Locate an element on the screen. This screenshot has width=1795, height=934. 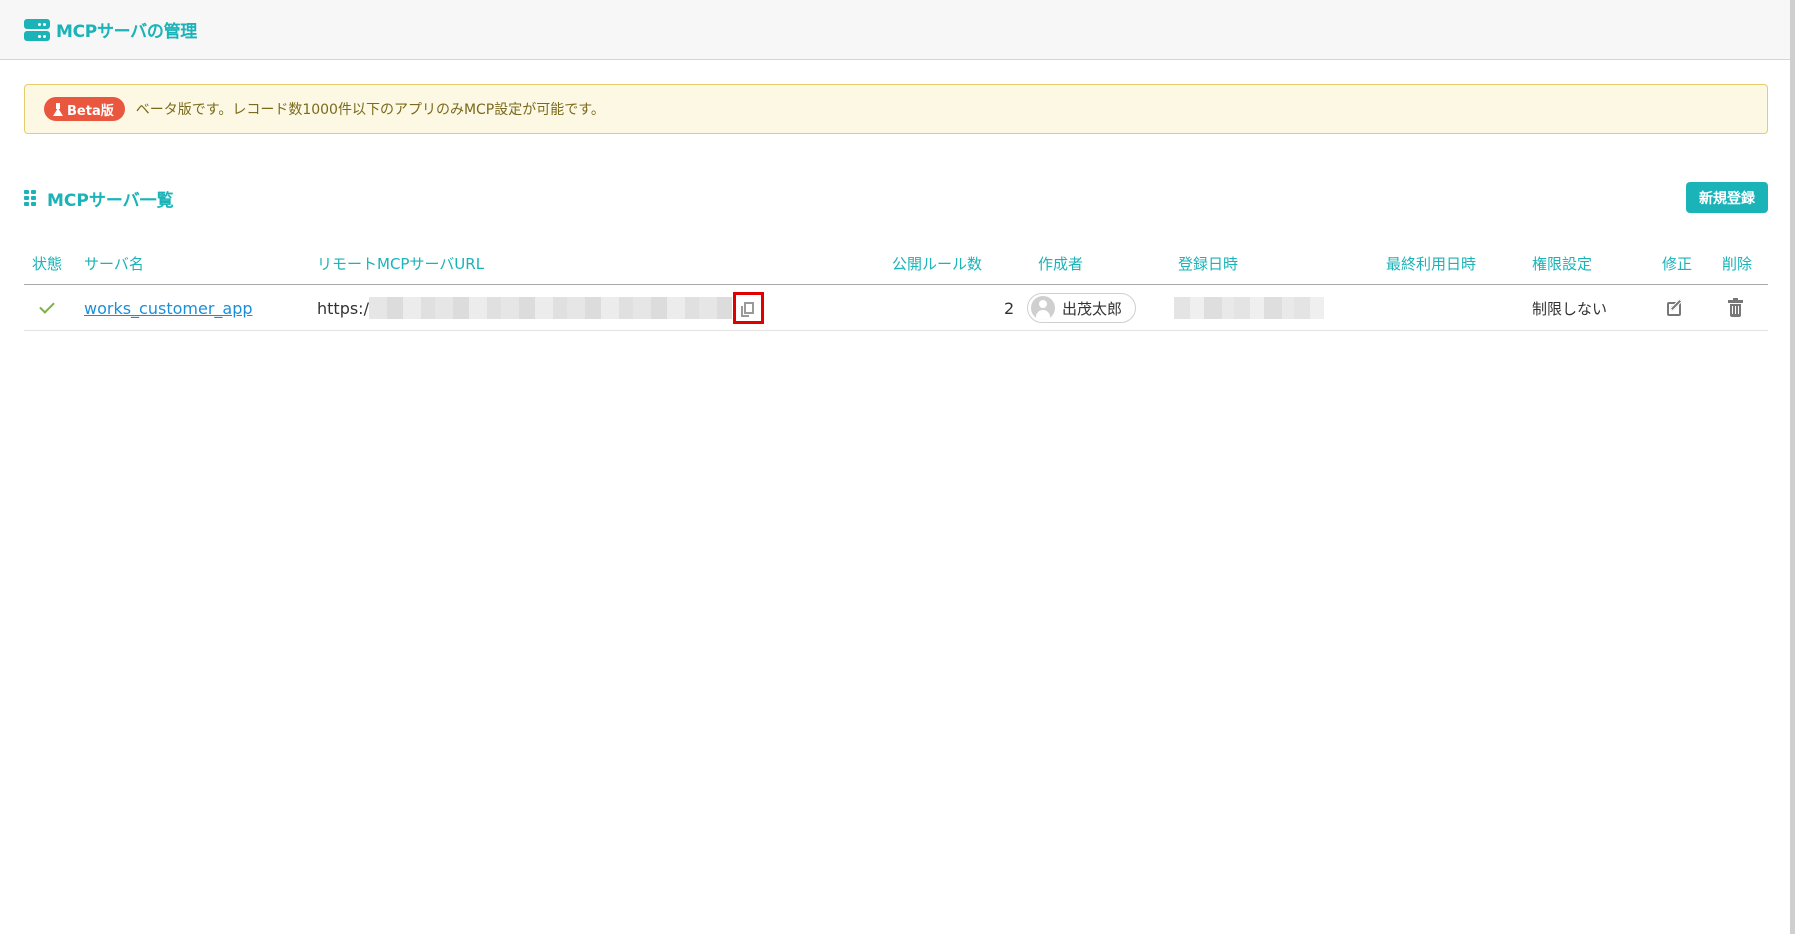
new-register-button: 新規登録 is located at coordinates (1727, 197).